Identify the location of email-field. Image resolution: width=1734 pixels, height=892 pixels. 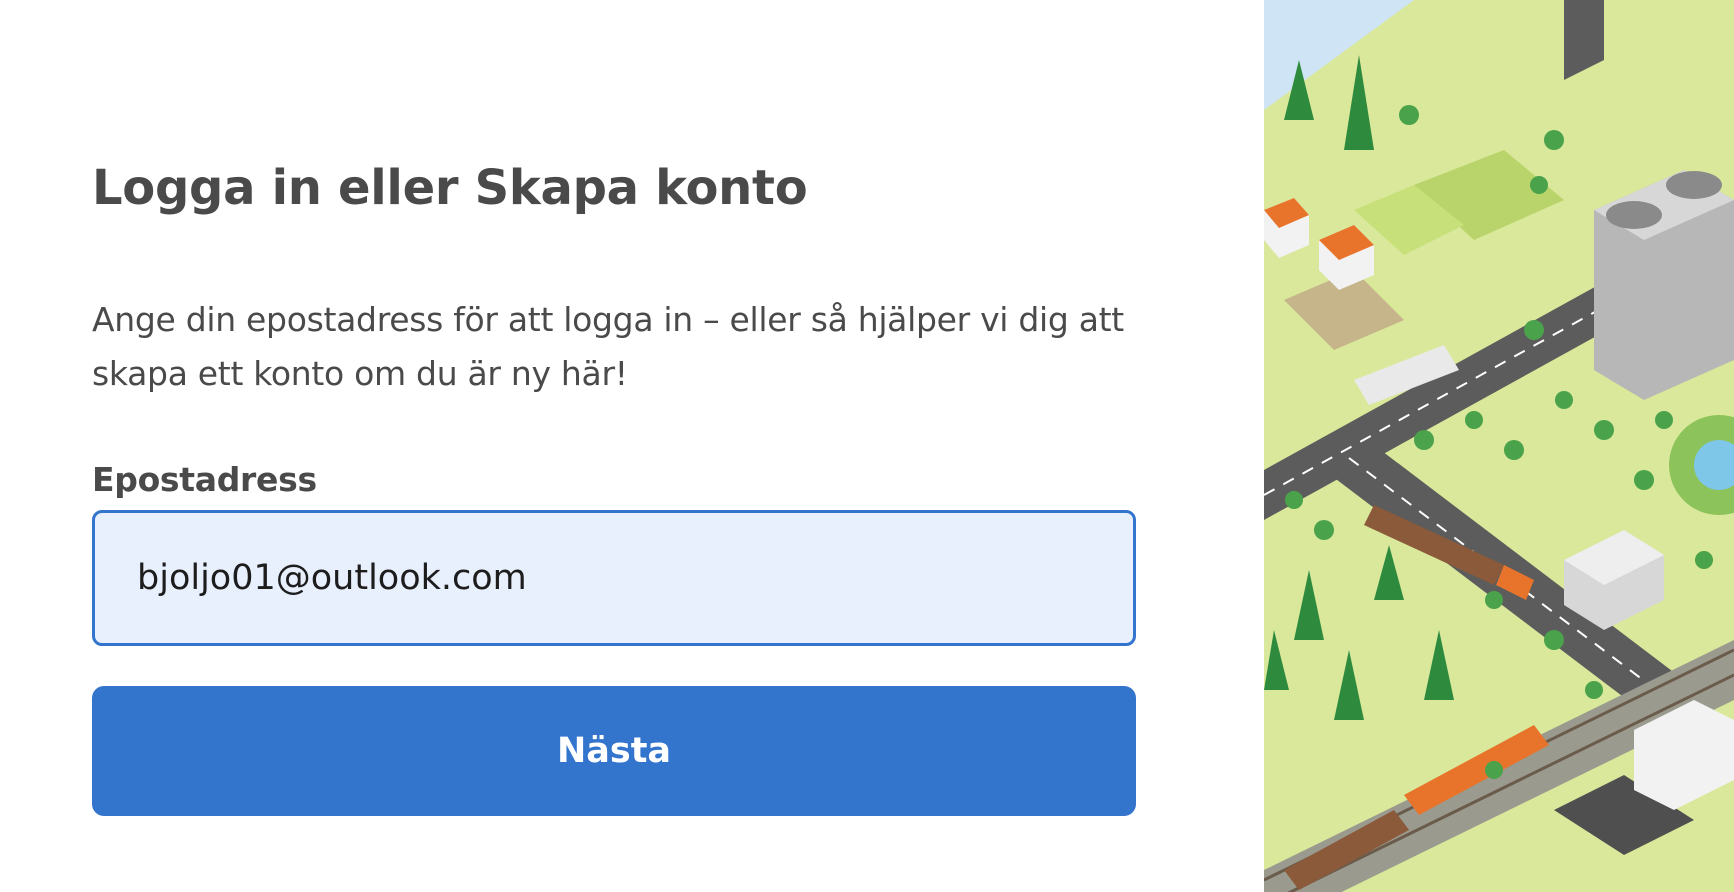
(614, 578).